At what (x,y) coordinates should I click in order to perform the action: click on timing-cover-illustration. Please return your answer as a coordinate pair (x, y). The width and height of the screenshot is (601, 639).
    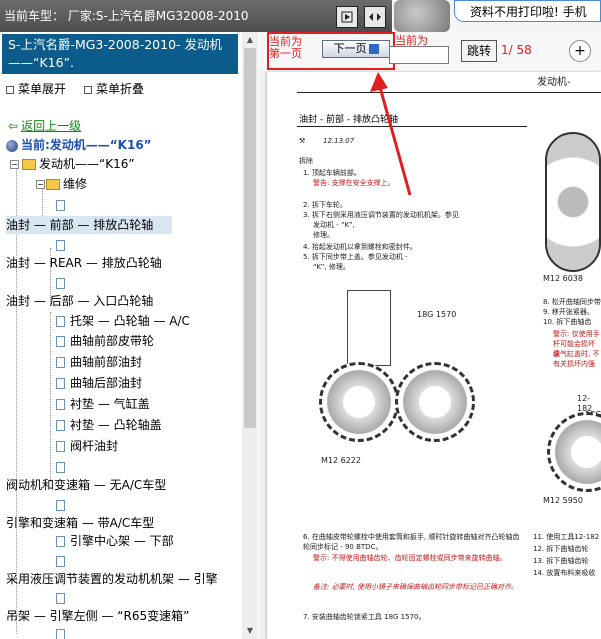
    Looking at the image, I should click on (573, 202).